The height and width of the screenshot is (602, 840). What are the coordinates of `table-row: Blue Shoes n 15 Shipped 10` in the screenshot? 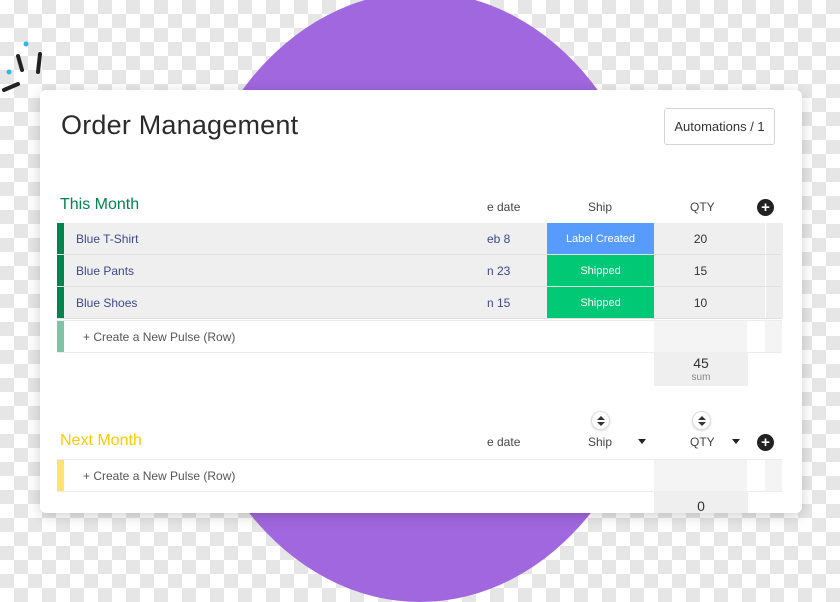 It's located at (420, 303).